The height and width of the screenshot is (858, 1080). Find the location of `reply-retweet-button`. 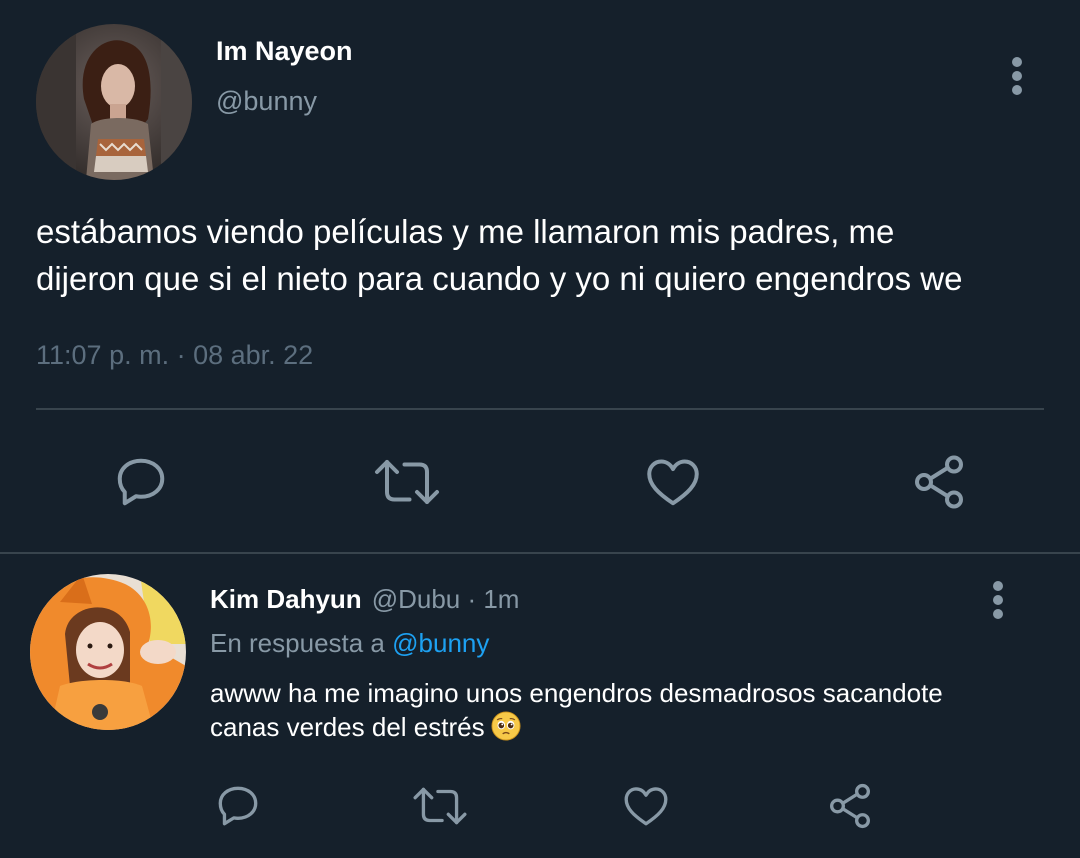

reply-retweet-button is located at coordinates (440, 806).